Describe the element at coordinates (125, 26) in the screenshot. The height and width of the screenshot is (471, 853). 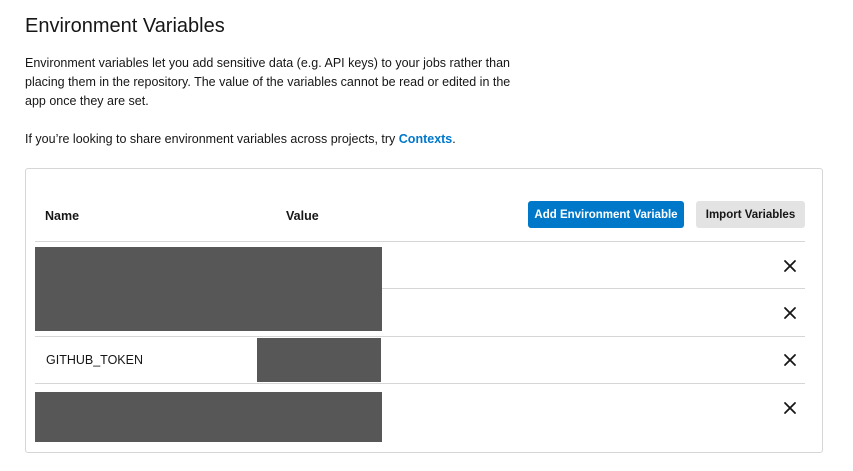
I see `page-title: Environment Variables` at that location.